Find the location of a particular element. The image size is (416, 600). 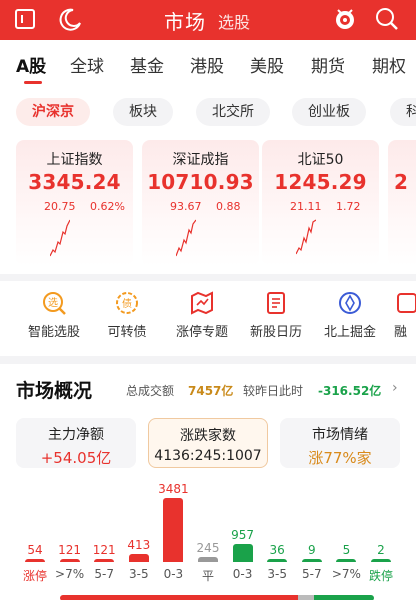

shortcut-ipo-calendar: 新股日历 is located at coordinates (276, 315).